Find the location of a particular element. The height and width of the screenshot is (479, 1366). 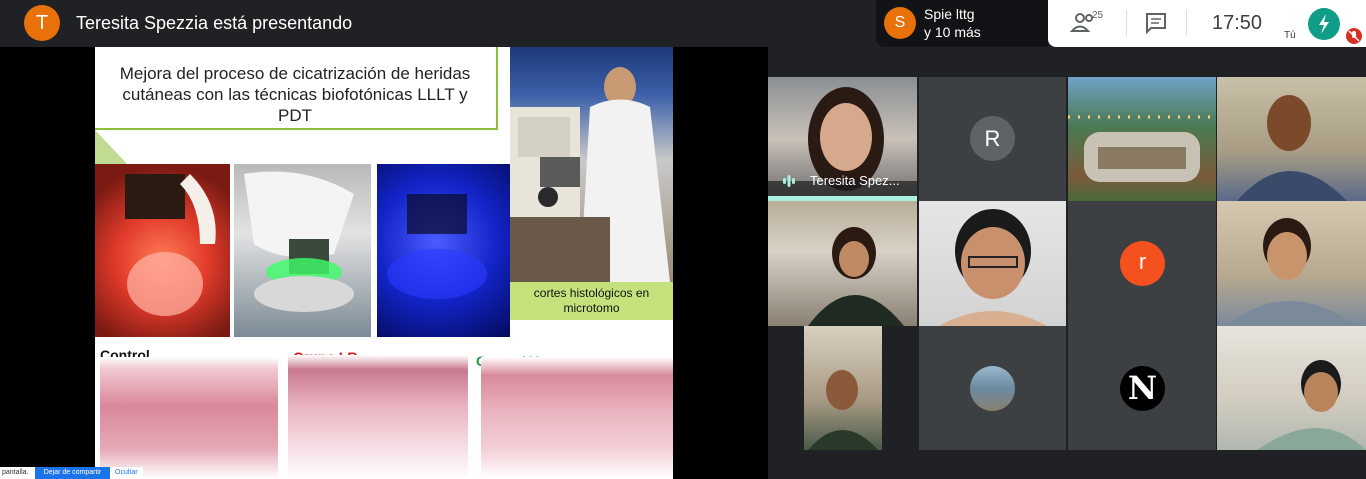

participant-tile-landscape is located at coordinates (992, 388).